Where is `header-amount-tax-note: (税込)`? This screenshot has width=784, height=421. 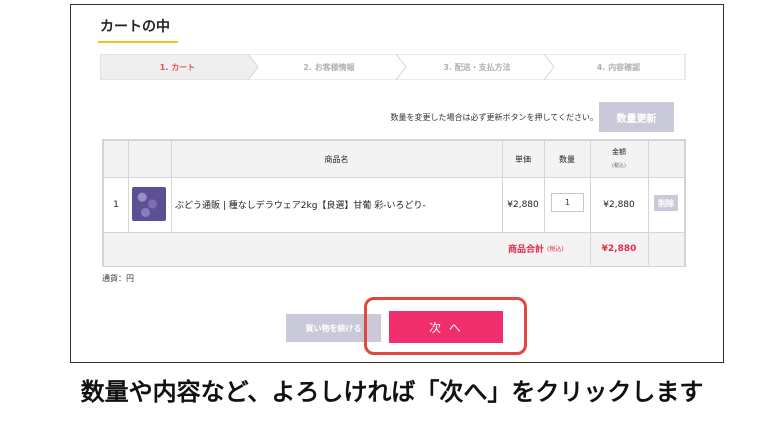
header-amount-tax-note: (税込) is located at coordinates (619, 165).